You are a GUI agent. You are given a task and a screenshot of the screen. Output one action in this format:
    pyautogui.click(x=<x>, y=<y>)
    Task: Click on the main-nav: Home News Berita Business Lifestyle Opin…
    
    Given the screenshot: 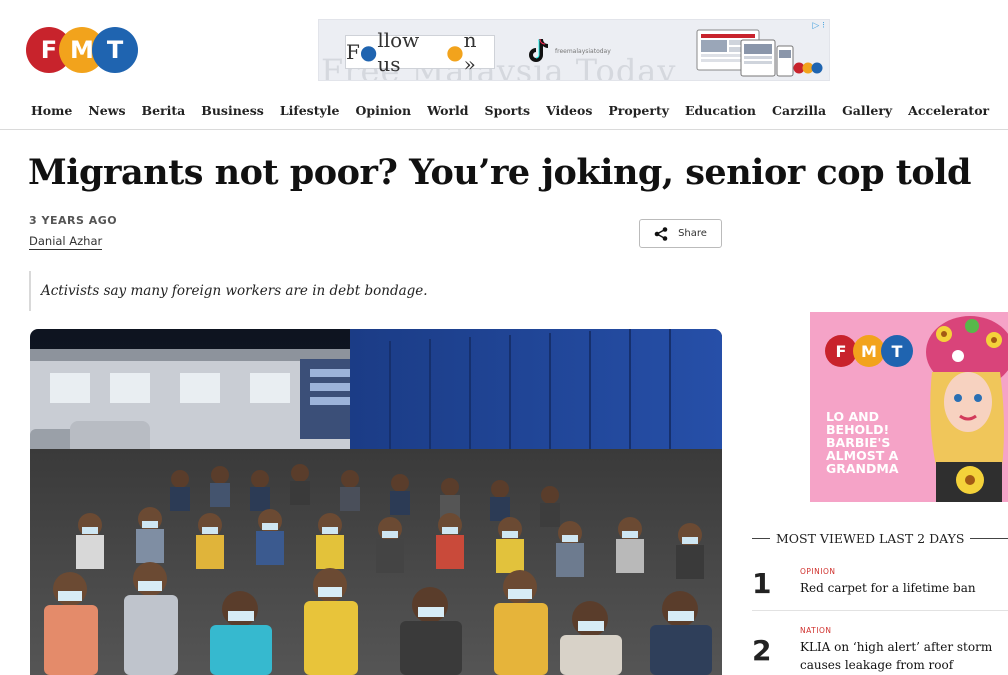 What is the action you would take?
    pyautogui.click(x=504, y=116)
    